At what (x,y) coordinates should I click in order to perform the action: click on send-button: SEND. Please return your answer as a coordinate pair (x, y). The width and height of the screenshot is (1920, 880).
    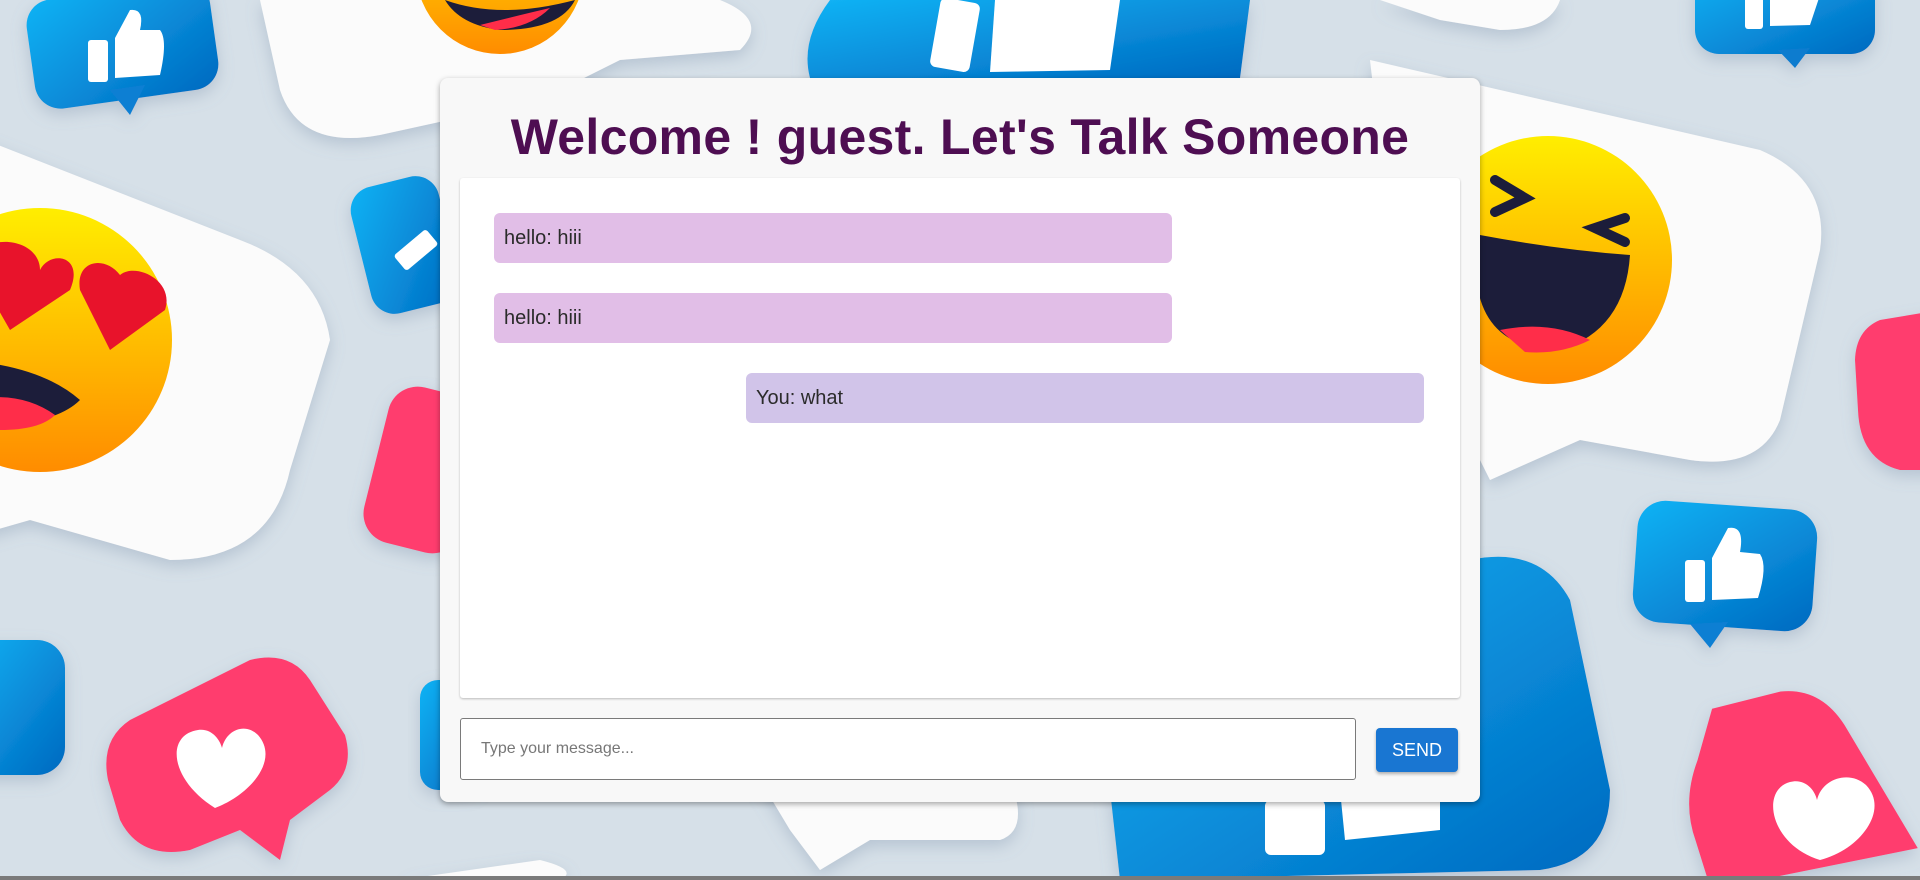
    Looking at the image, I should click on (1417, 750).